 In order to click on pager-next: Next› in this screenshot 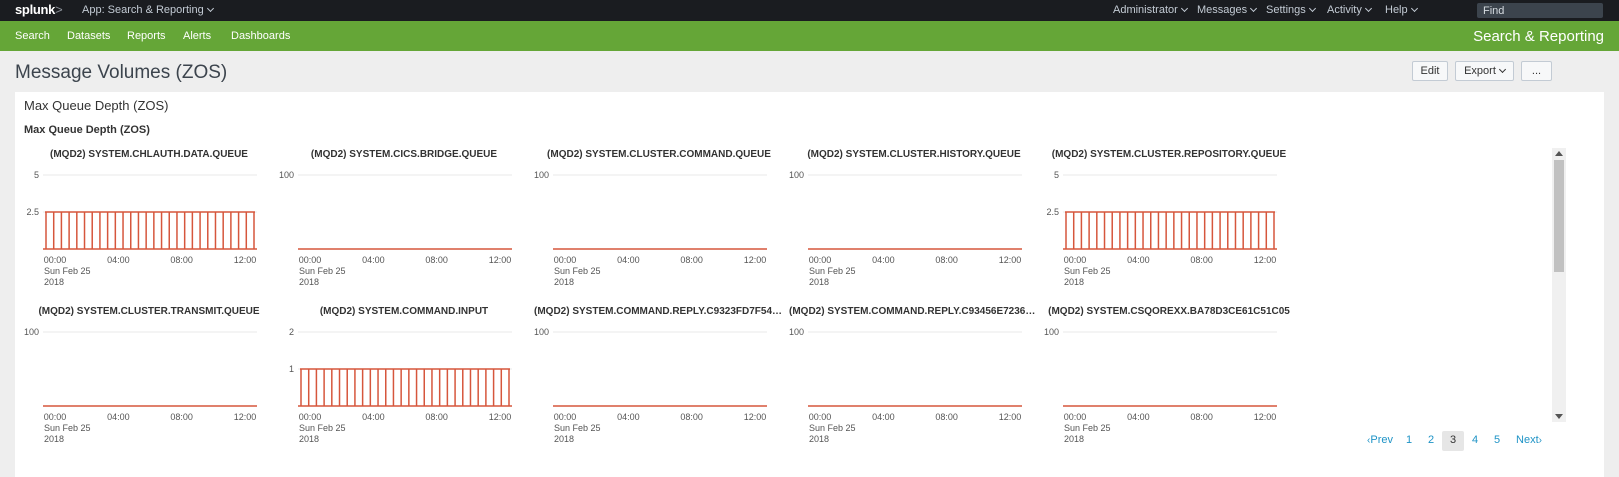, I will do `click(1529, 441)`.